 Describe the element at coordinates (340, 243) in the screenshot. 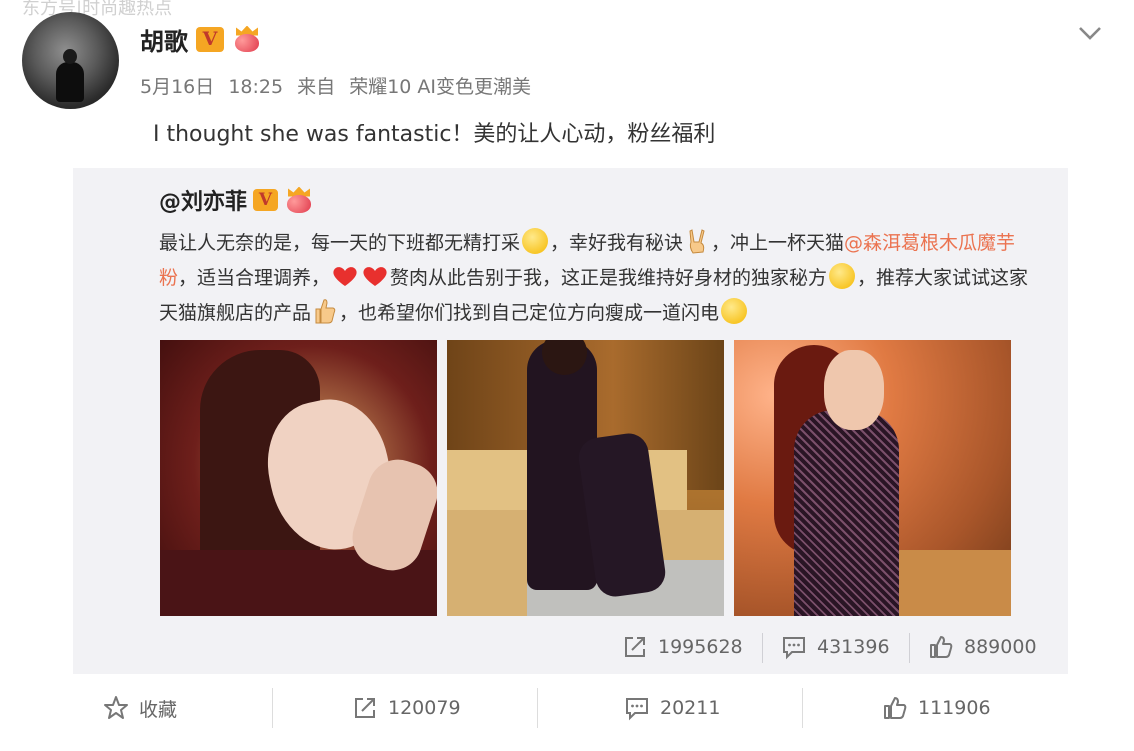

I see `text-part: 最让人无奈的是，每一天的下班都无精打采` at that location.